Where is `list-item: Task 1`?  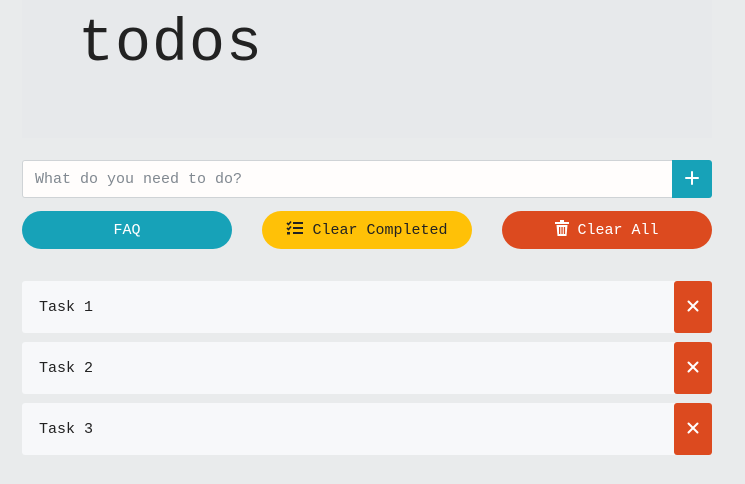
list-item: Task 1 is located at coordinates (367, 307).